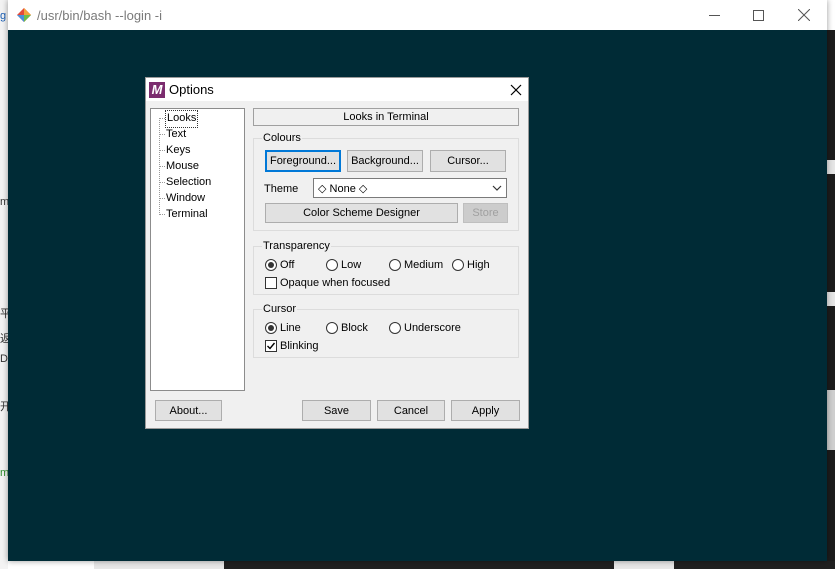 The width and height of the screenshot is (835, 569). Describe the element at coordinates (188, 182) in the screenshot. I see `tree-item-selection: Selection` at that location.